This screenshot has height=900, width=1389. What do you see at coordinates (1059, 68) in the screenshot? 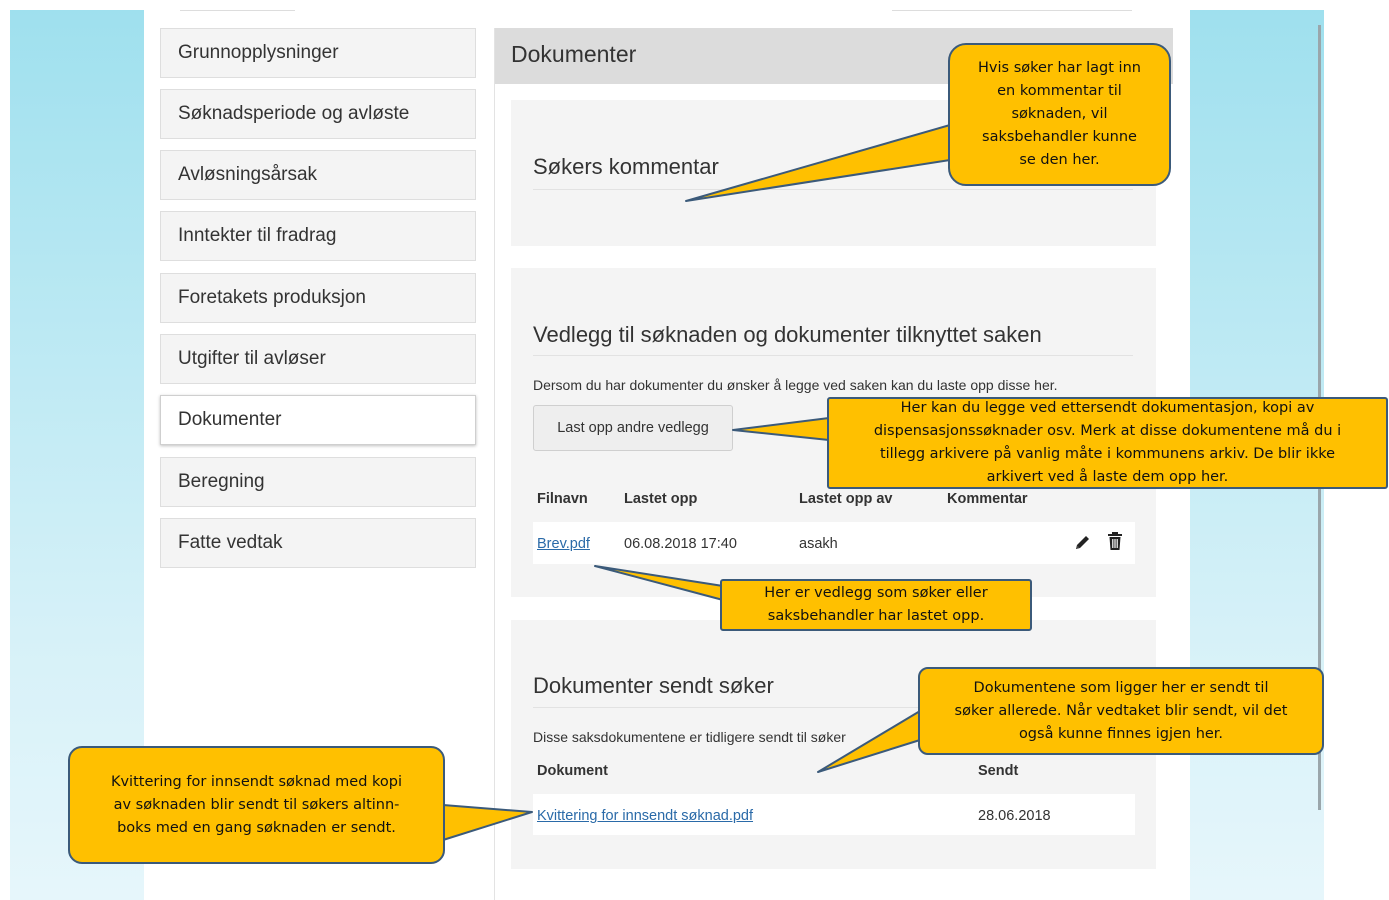
I see `callout-line: Hvis søker har lagt inn` at bounding box center [1059, 68].